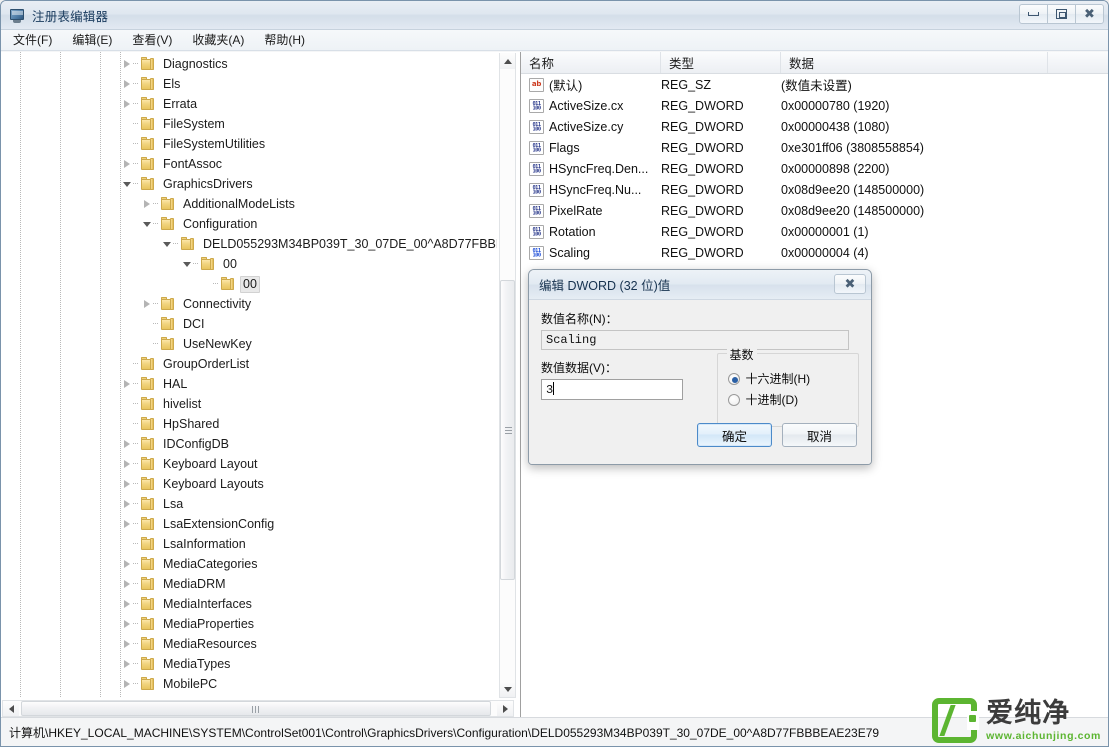  I want to click on value-data-input: 3, so click(612, 389).